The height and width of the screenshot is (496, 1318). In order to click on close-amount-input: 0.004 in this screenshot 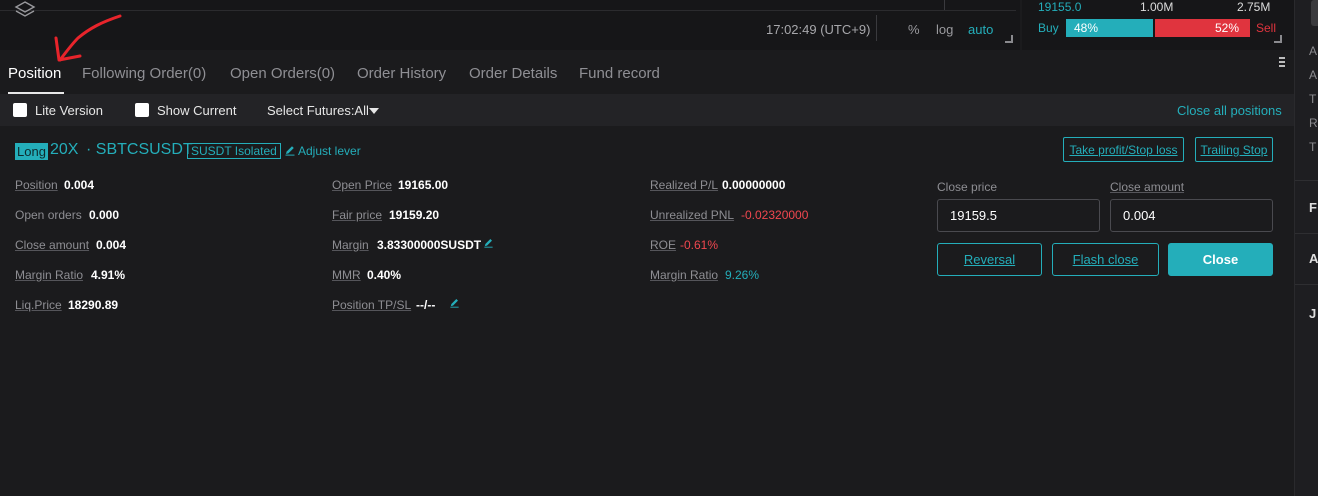, I will do `click(1191, 215)`.